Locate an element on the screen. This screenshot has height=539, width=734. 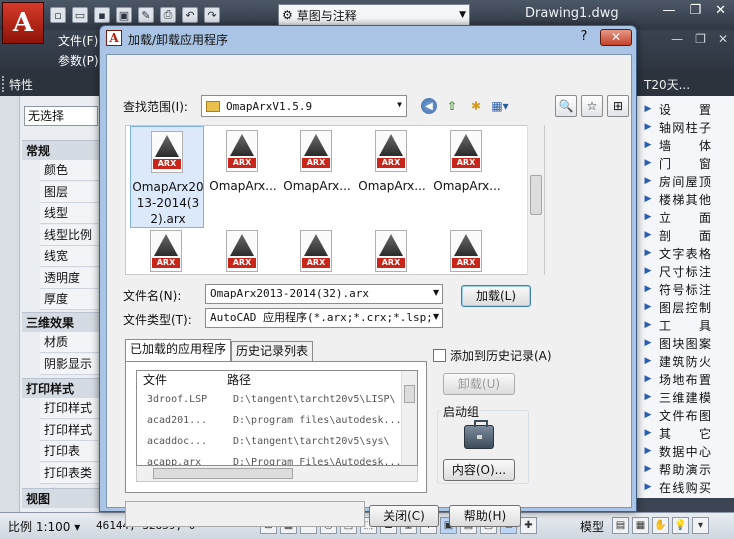
save-as-icon: ▣ is located at coordinates (124, 15).